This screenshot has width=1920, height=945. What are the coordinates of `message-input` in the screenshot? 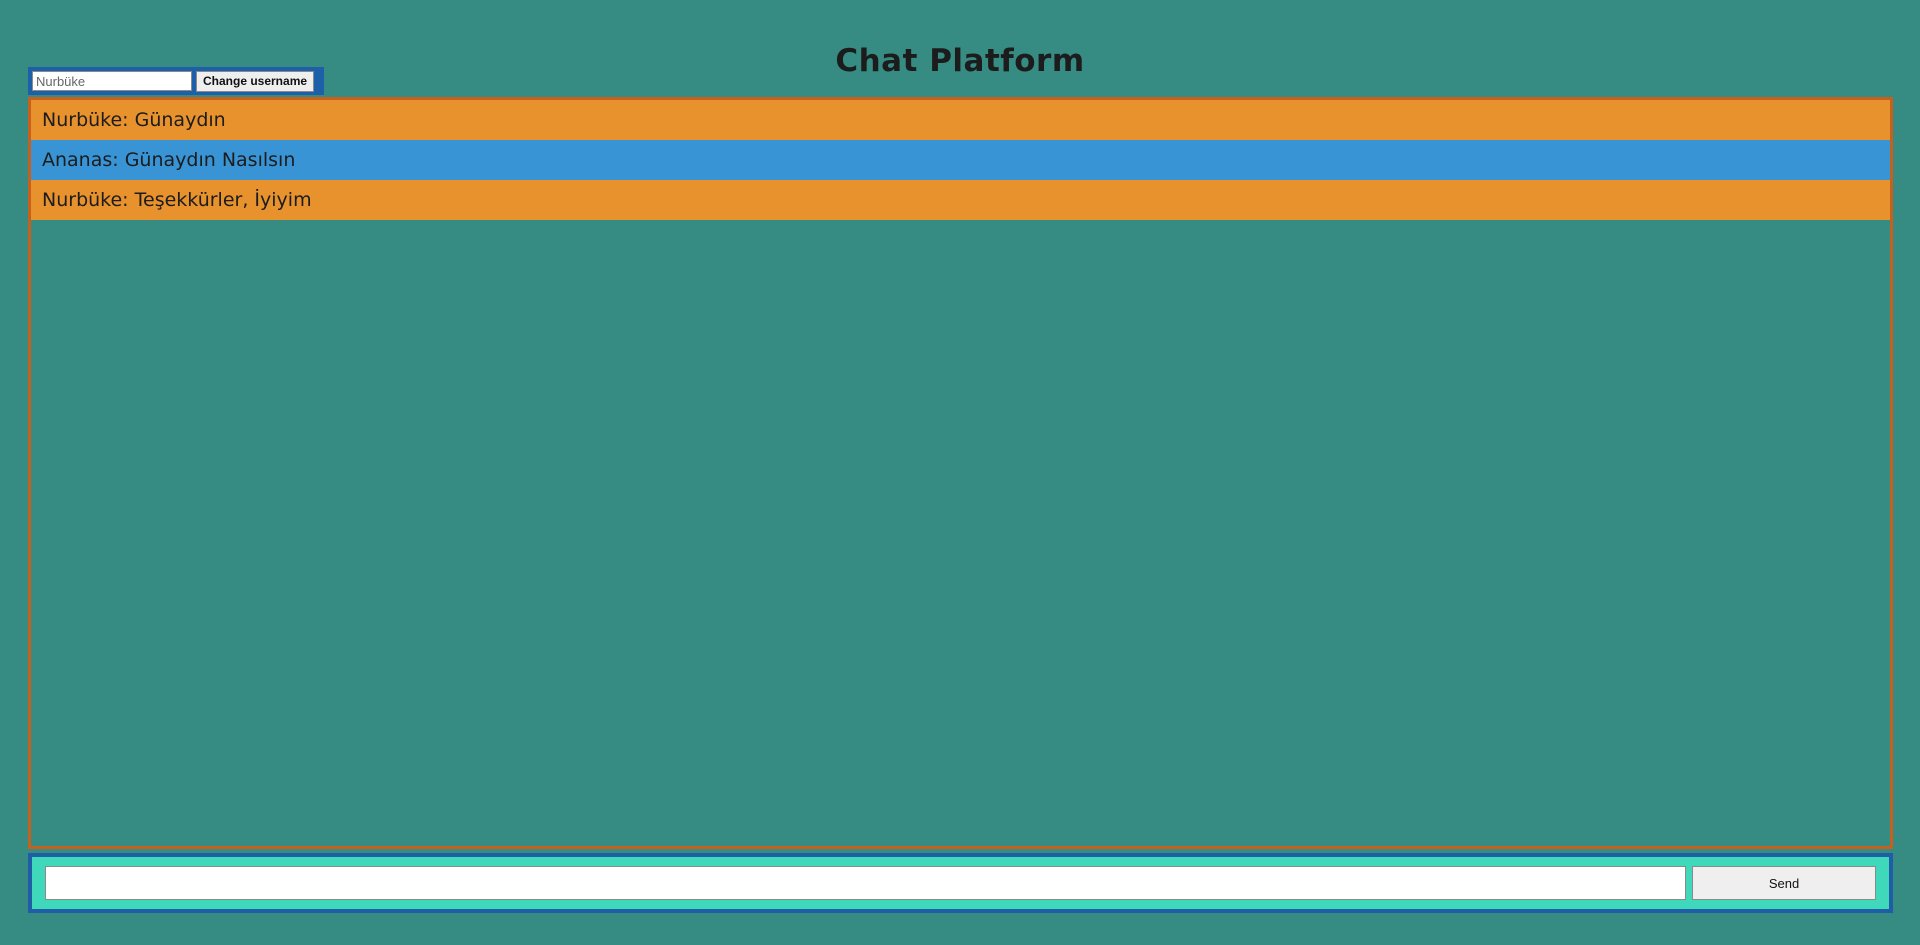 It's located at (865, 883).